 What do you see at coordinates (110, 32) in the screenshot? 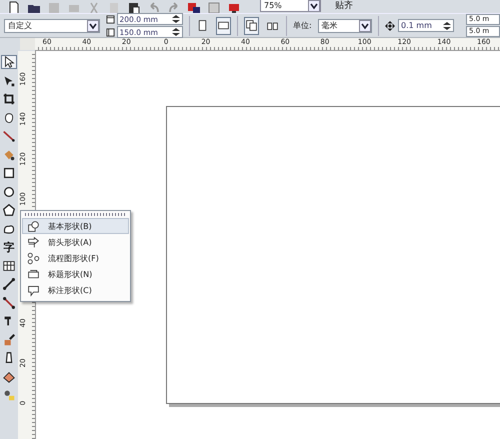
I see `page-height-icon` at bounding box center [110, 32].